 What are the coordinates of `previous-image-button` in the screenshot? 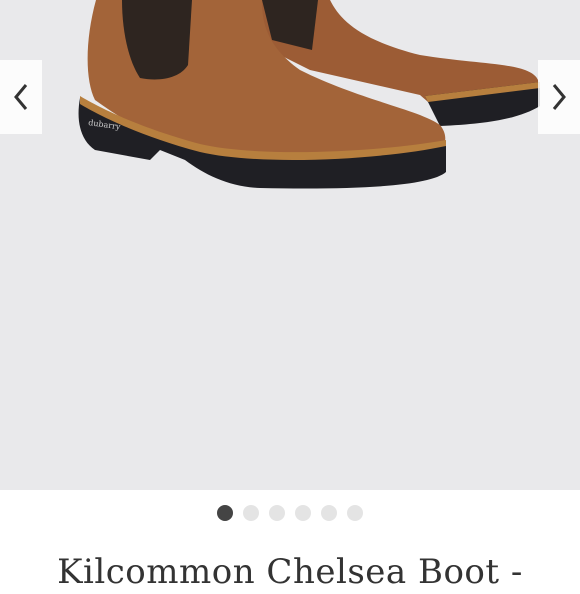 It's located at (21, 97).